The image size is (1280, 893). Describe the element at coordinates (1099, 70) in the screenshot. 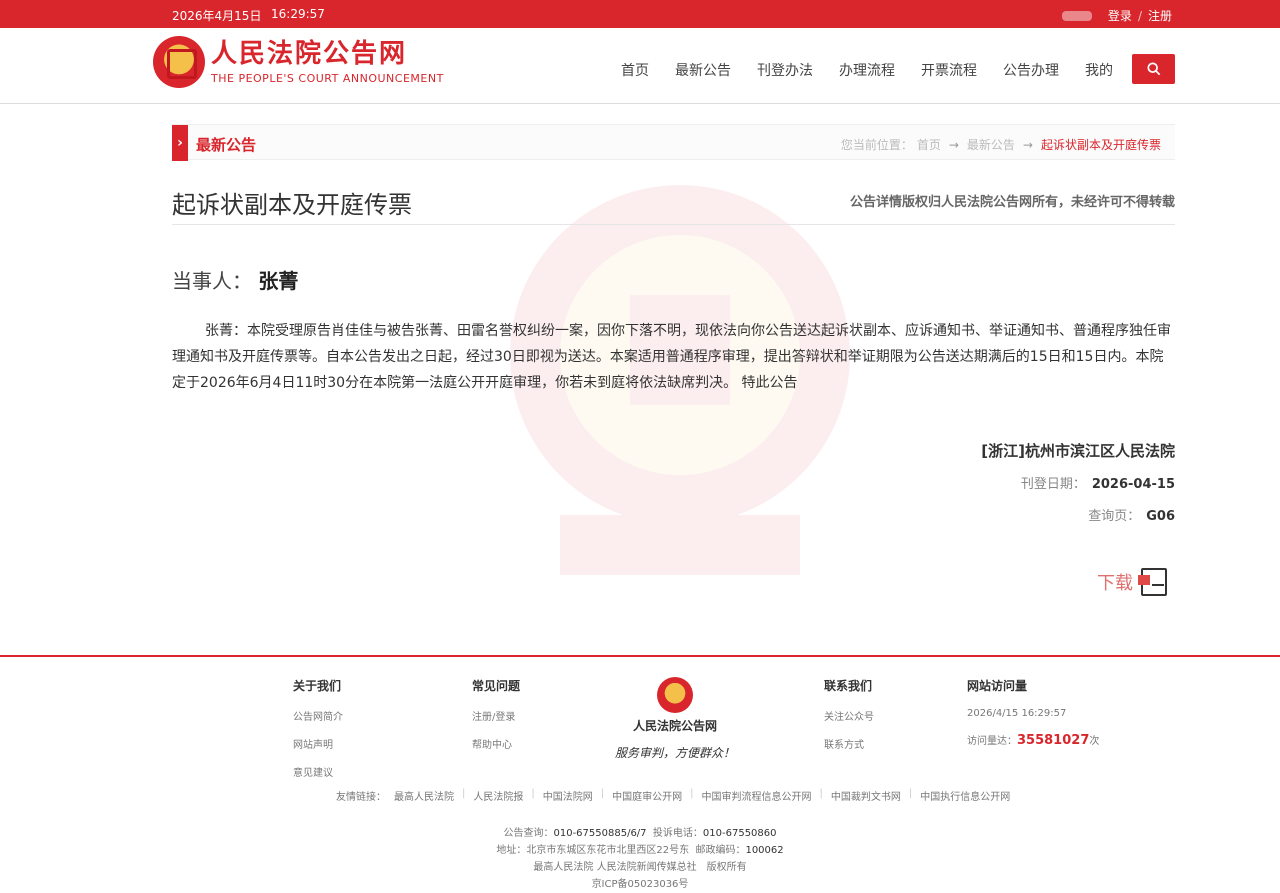

I see `nav-mine: 我的` at that location.